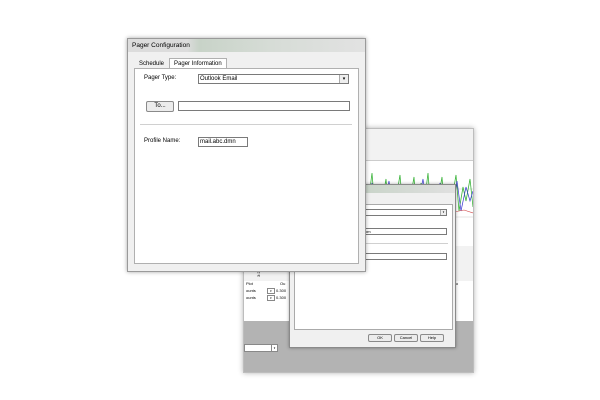 This screenshot has width=600, height=400. I want to click on dialog-title: Pager Configuration, so click(246, 45).